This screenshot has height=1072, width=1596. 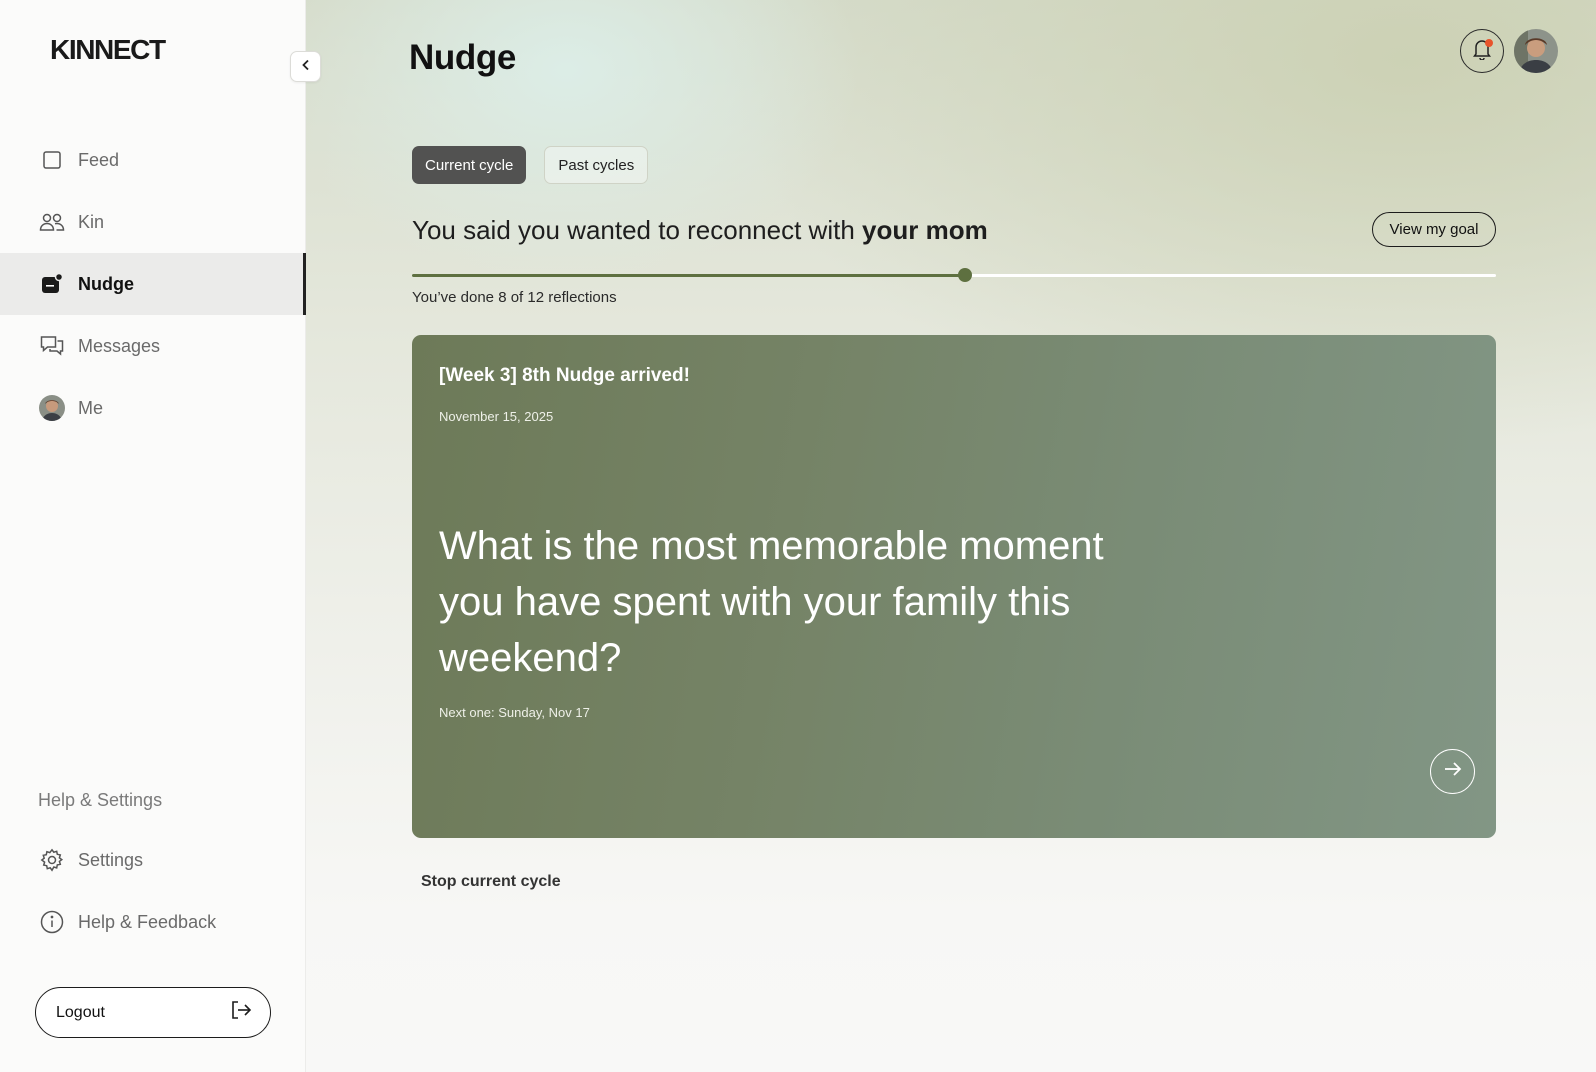 I want to click on sidebar-item-help-feedback: Help & Feedback, so click(x=153, y=922).